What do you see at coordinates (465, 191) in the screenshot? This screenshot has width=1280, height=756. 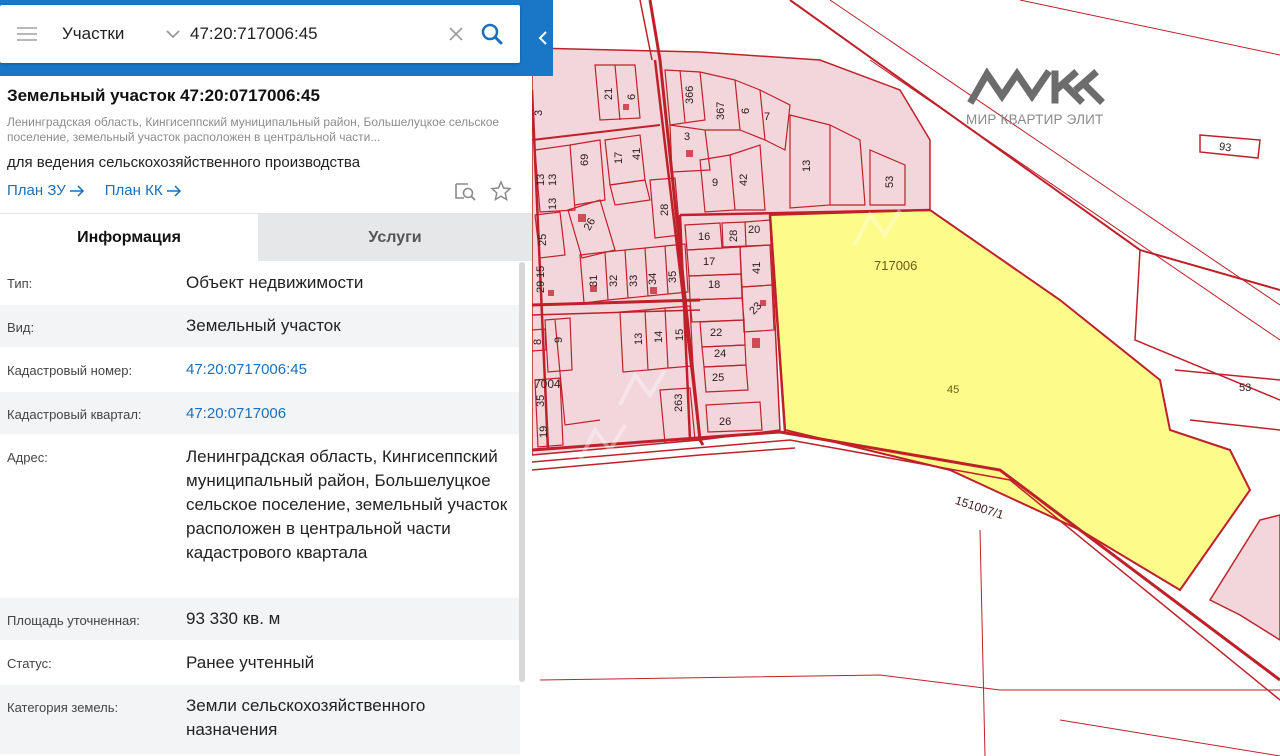 I see `show-on-map-button` at bounding box center [465, 191].